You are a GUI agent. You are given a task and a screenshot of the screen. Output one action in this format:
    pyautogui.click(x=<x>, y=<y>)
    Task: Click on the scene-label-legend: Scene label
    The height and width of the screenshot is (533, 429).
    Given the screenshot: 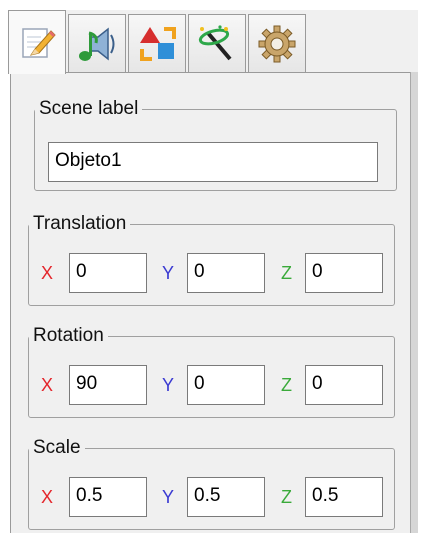 What is the action you would take?
    pyautogui.click(x=89, y=108)
    